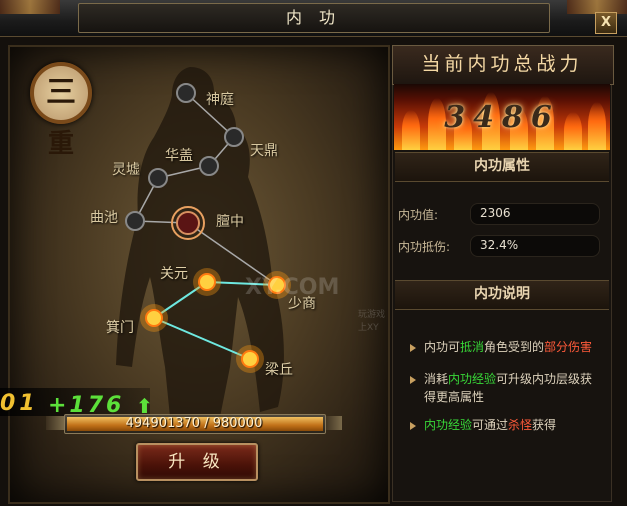  I want to click on attr-value-reduction: 32.4%, so click(499, 245).